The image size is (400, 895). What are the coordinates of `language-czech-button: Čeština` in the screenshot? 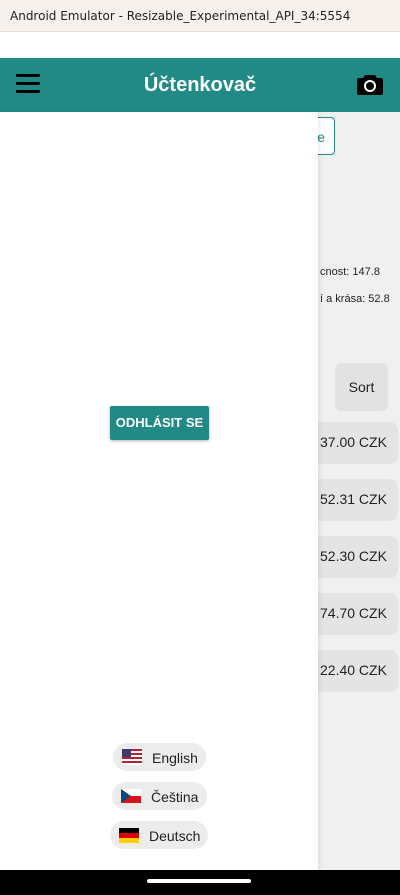 It's located at (159, 796).